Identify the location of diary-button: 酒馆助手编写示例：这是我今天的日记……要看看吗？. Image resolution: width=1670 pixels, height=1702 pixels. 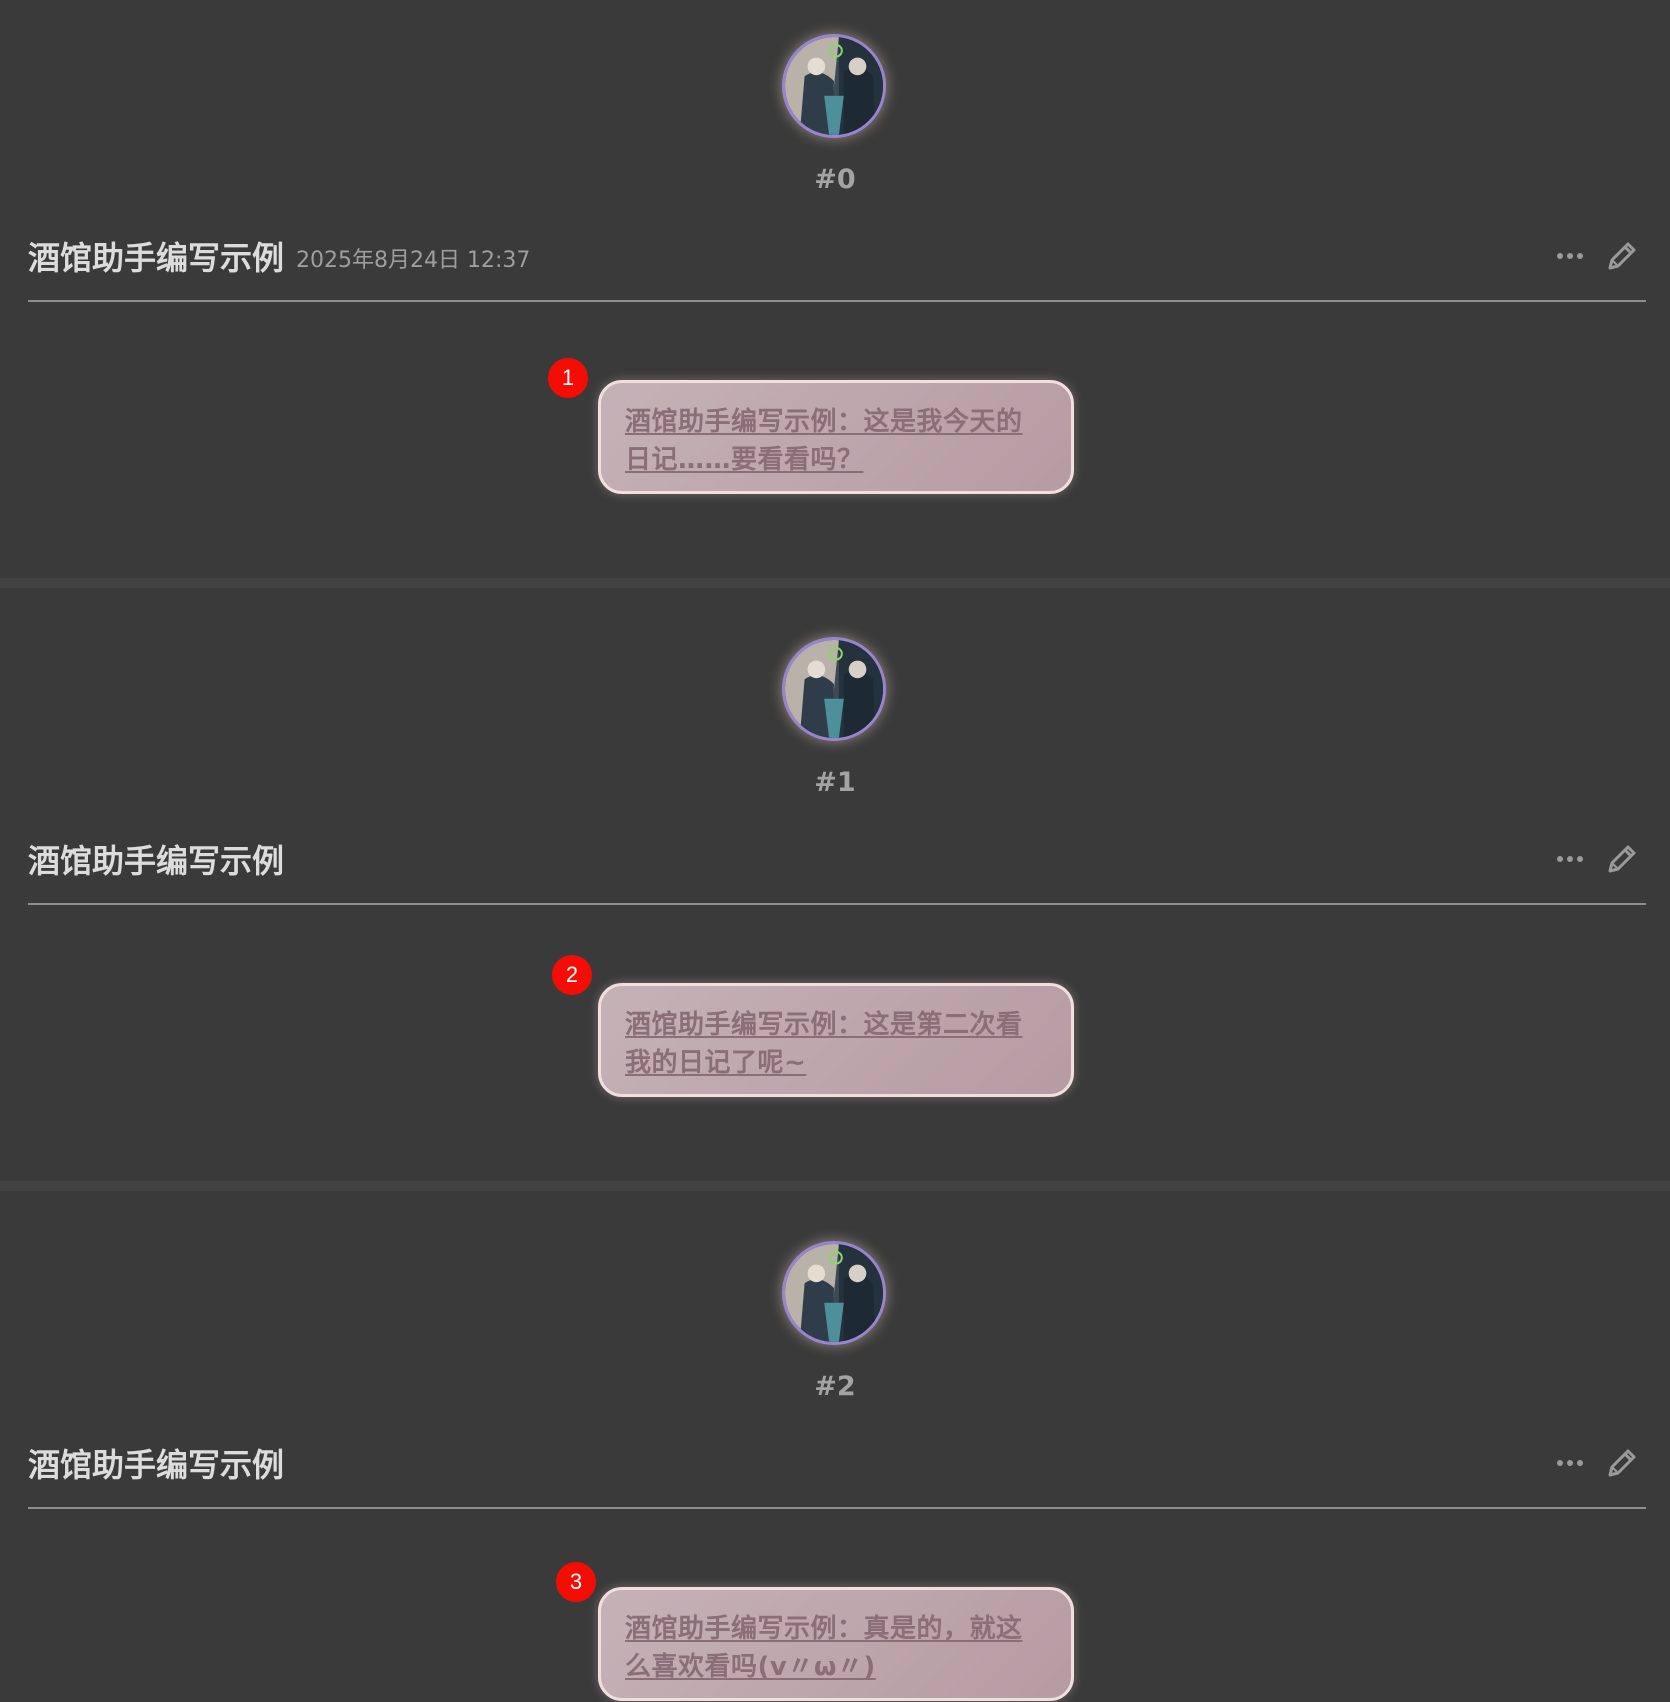
(836, 437).